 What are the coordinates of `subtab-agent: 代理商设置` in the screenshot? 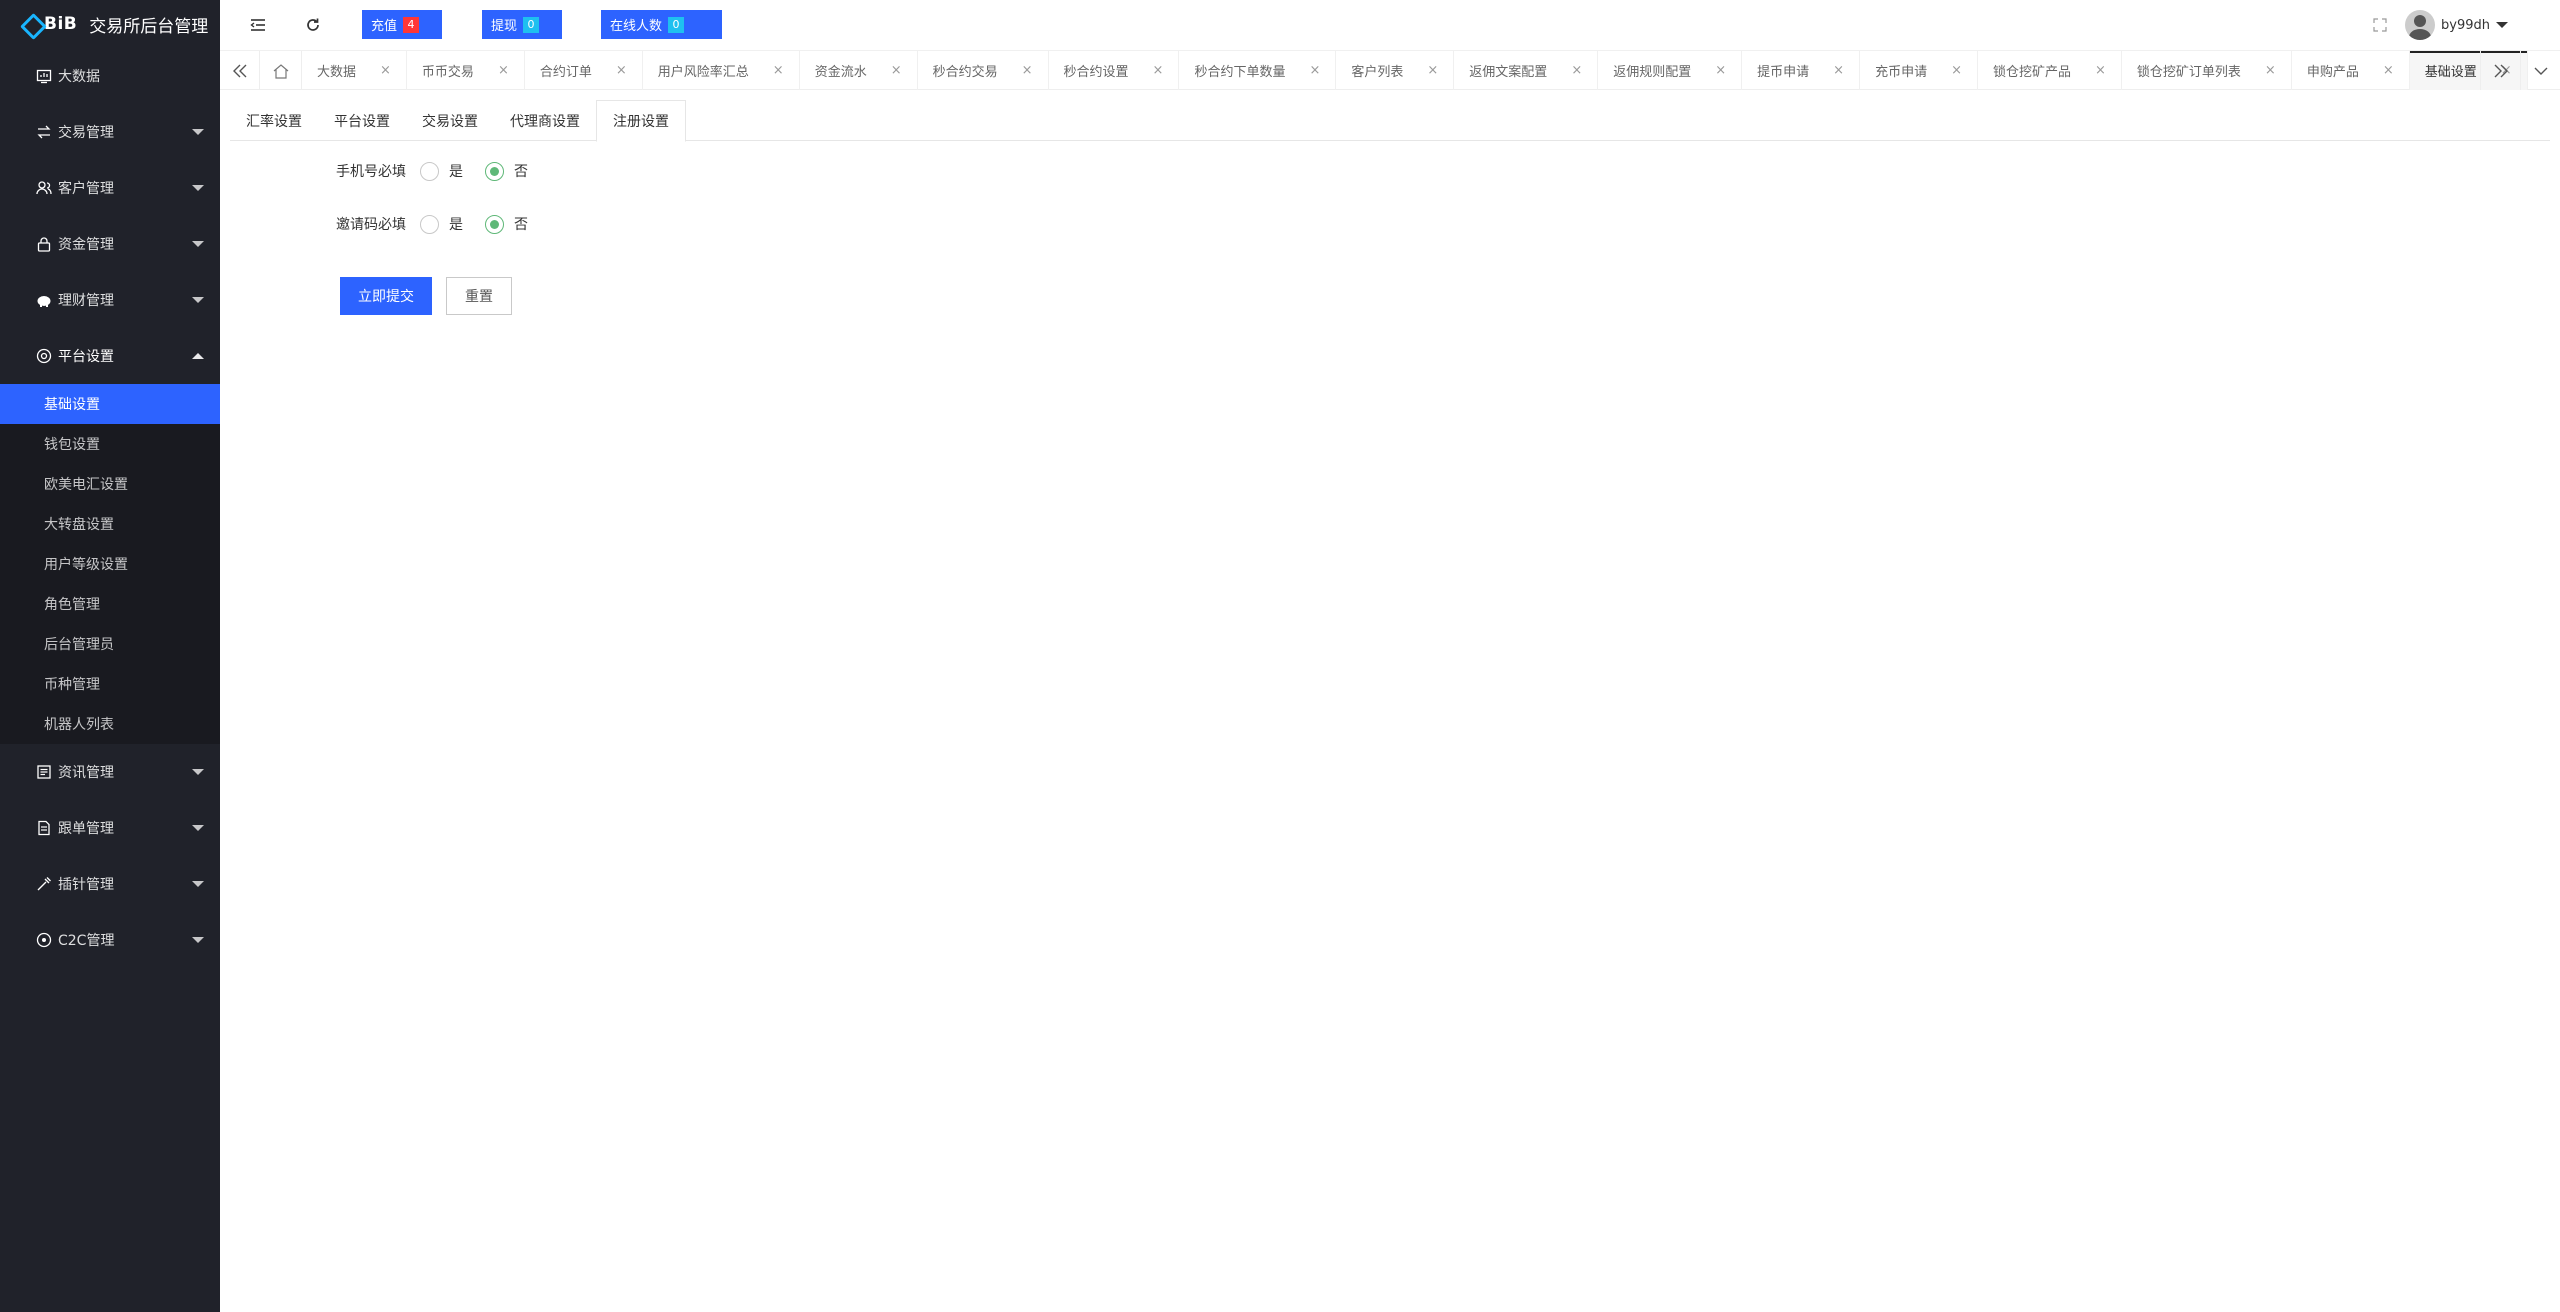 It's located at (545, 120).